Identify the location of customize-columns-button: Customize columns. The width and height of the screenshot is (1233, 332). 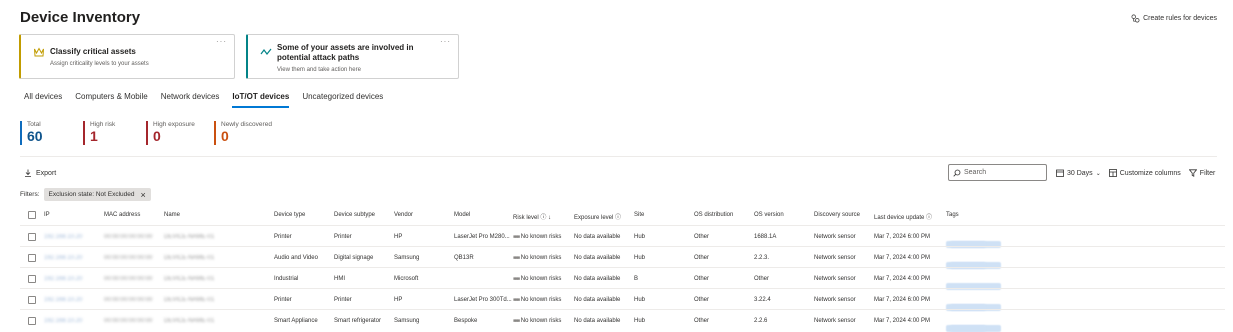
(1144, 173).